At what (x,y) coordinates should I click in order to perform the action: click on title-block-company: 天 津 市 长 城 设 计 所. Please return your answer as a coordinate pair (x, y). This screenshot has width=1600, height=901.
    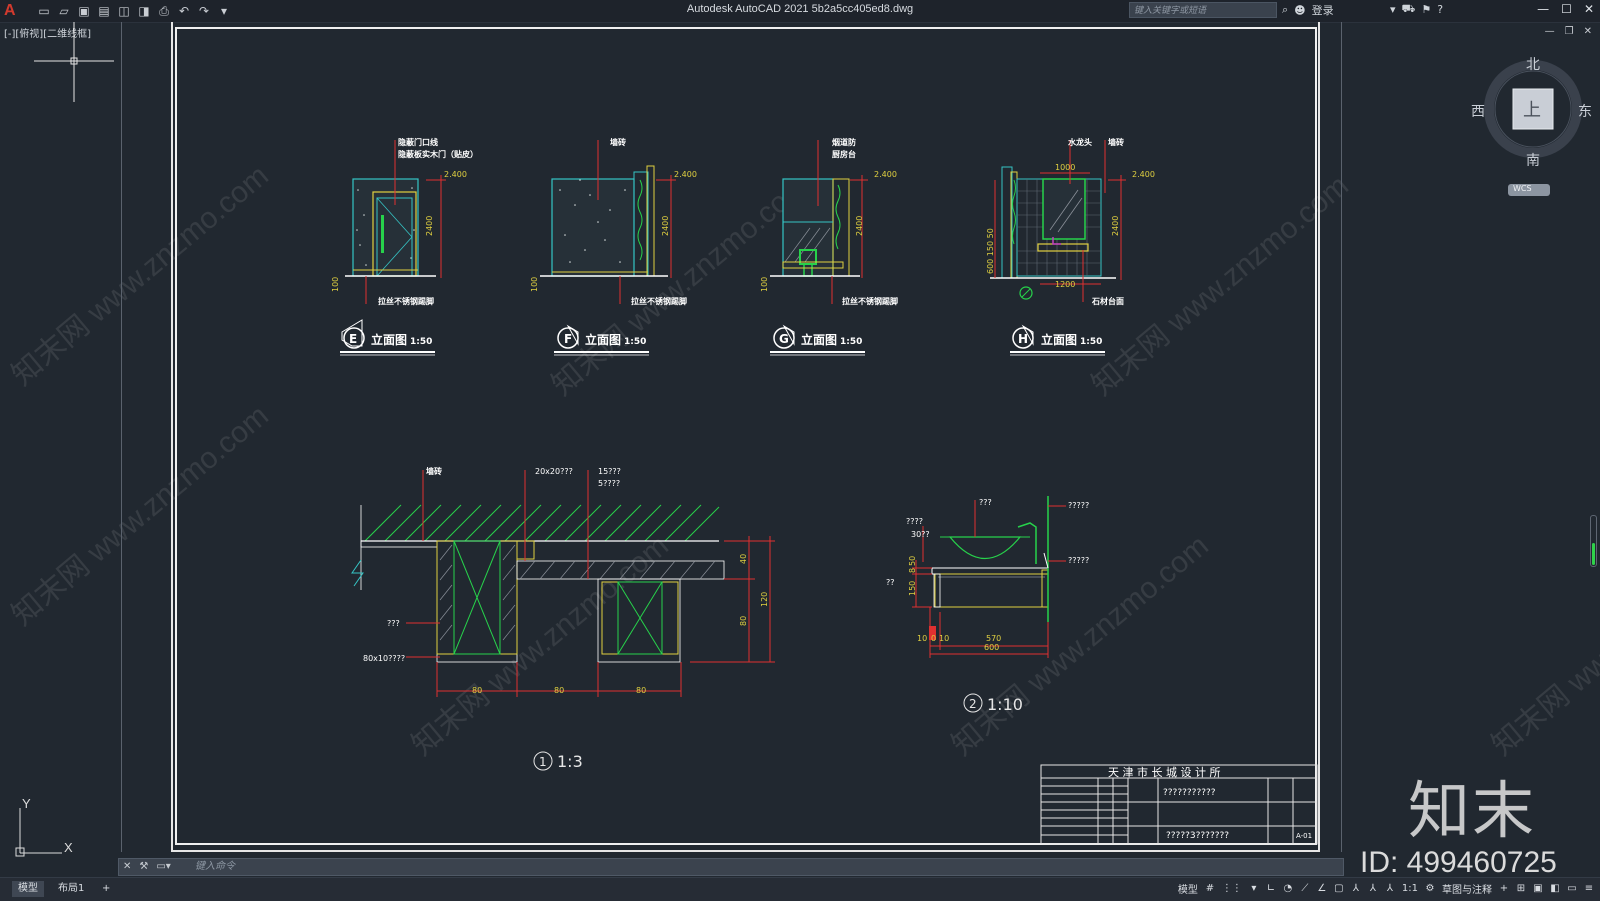
    Looking at the image, I should click on (1164, 772).